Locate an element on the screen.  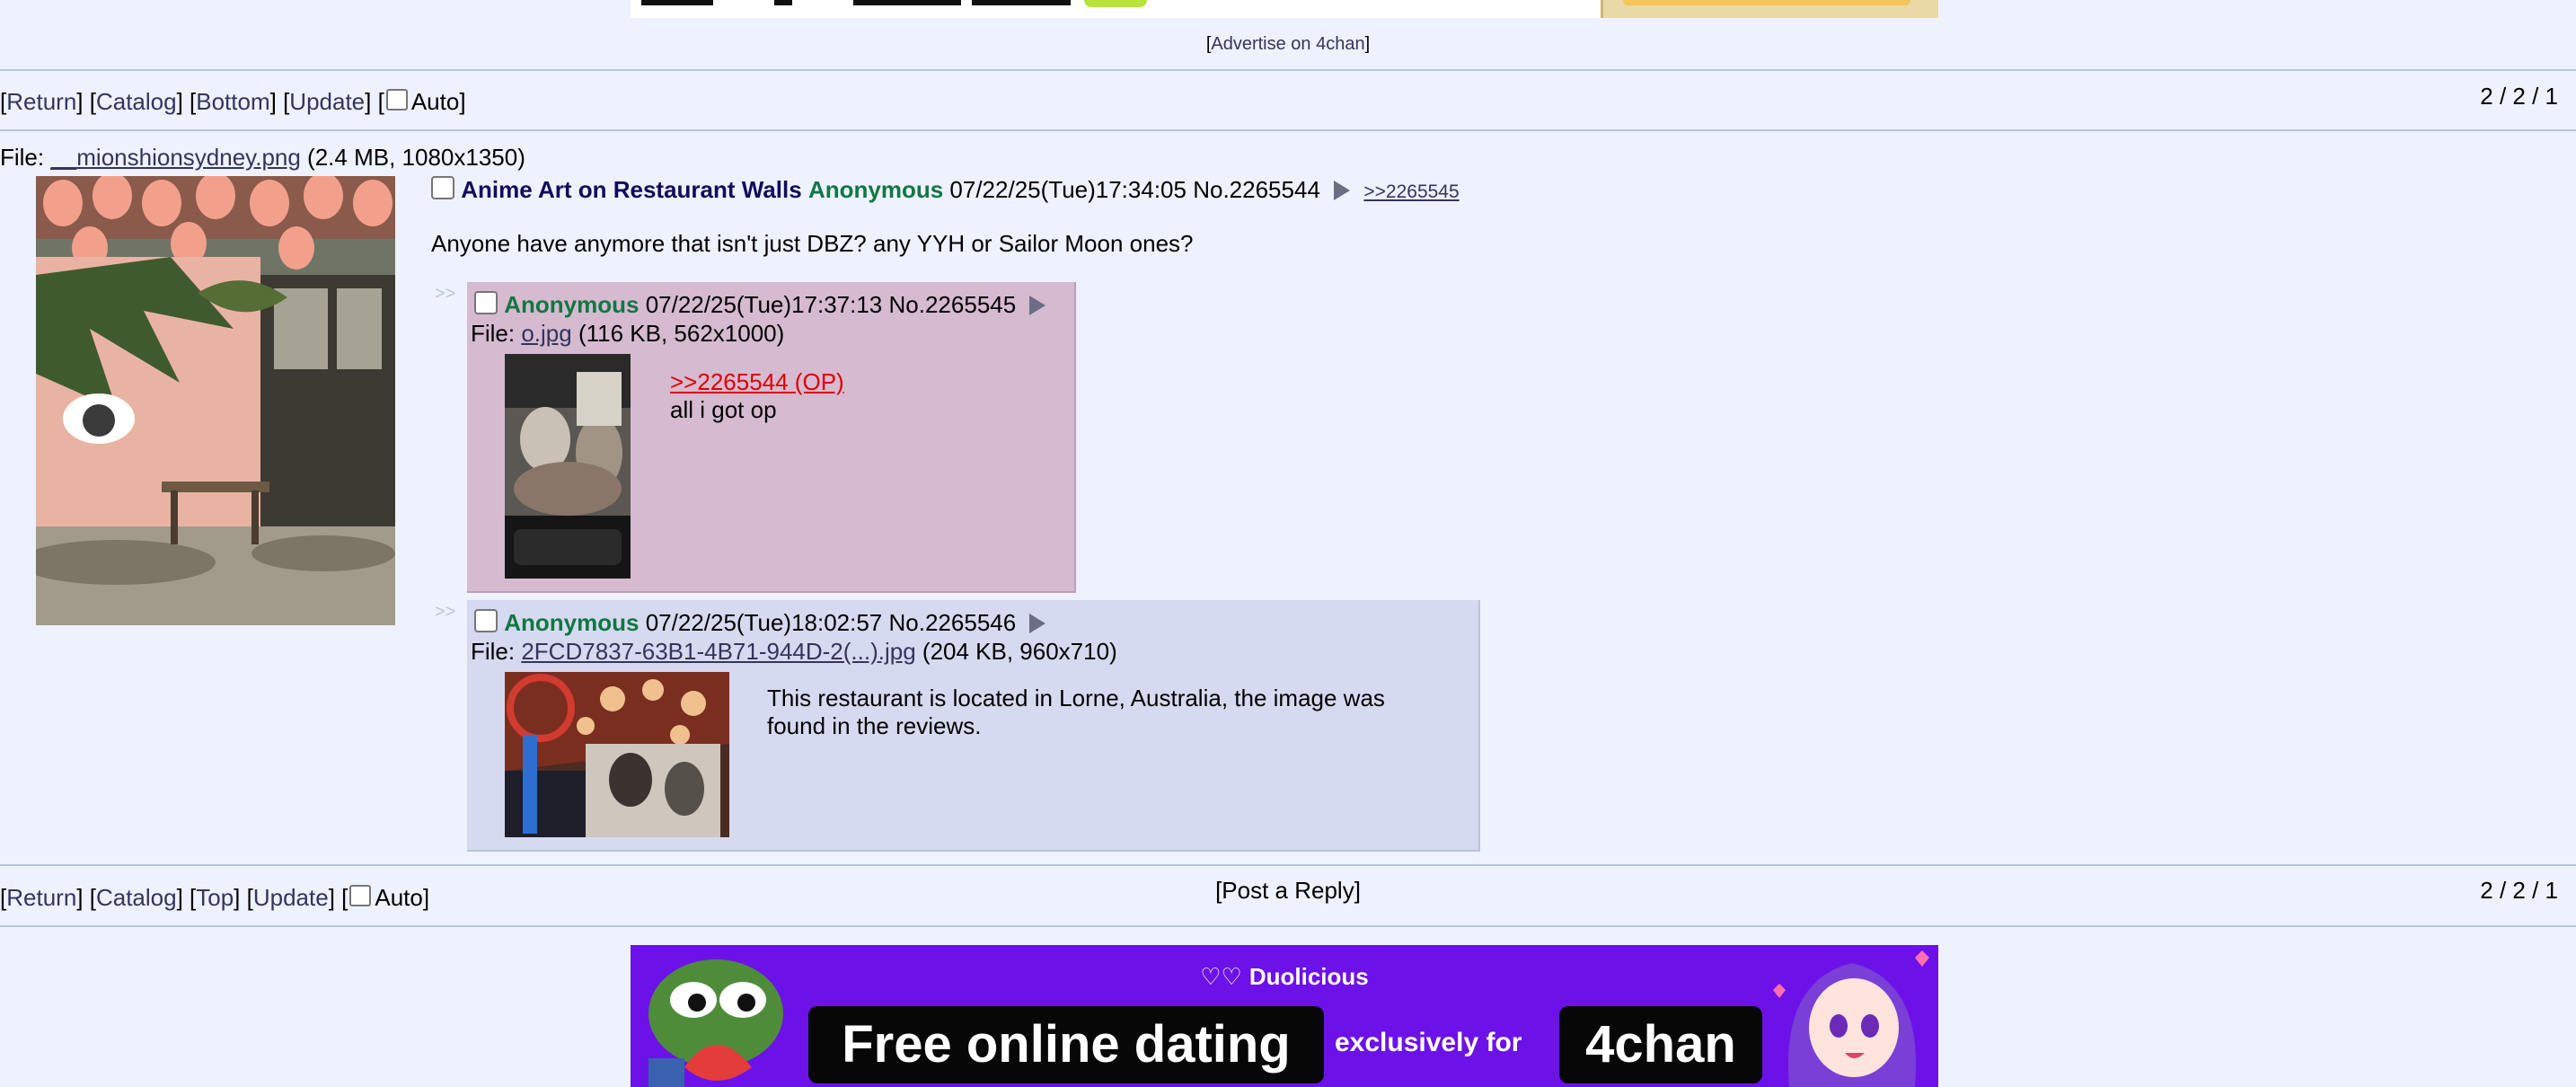
advertise-link: Advertise on 4chan is located at coordinates (1287, 44).